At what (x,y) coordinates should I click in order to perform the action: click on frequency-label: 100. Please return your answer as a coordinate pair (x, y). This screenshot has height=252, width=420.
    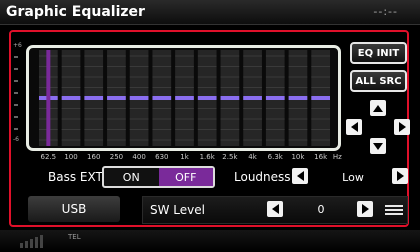
    Looking at the image, I should click on (71, 157).